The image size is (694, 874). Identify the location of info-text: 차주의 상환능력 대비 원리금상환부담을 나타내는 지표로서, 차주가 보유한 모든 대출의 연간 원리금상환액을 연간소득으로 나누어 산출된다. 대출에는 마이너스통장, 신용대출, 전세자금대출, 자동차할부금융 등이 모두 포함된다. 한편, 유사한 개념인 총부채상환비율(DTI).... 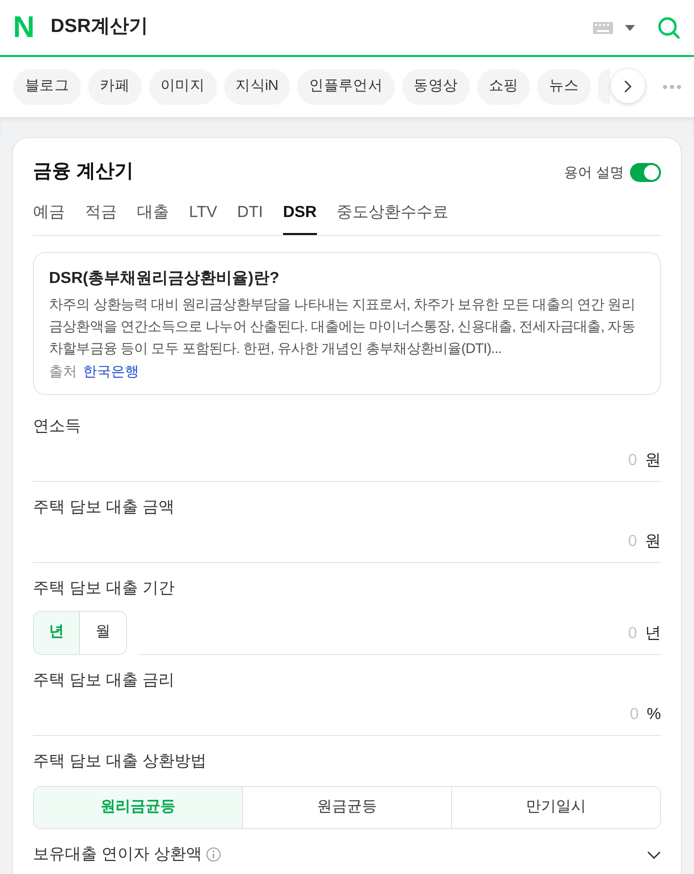
(342, 326).